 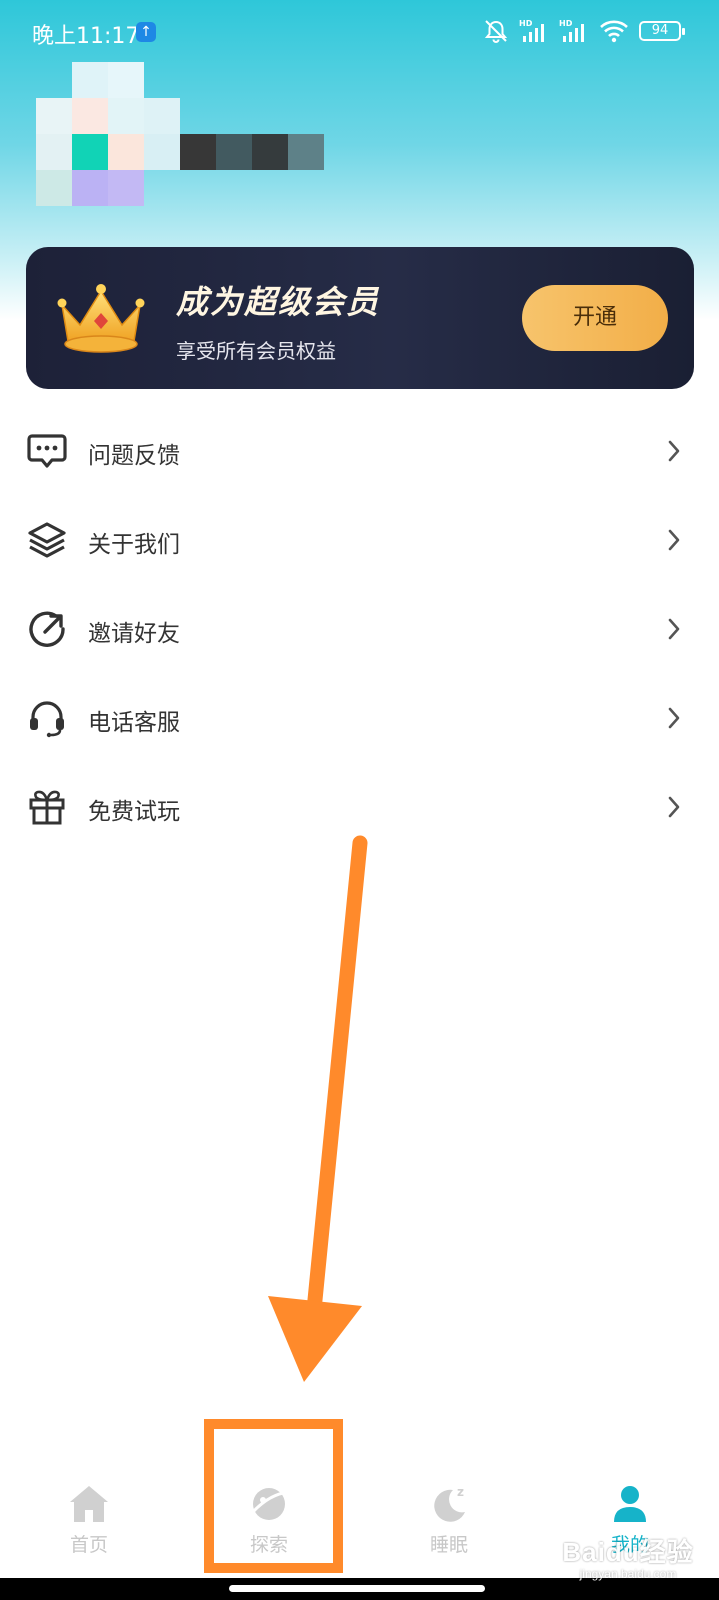 What do you see at coordinates (134, 545) in the screenshot?
I see `menu-label-about-us: 关于我们` at bounding box center [134, 545].